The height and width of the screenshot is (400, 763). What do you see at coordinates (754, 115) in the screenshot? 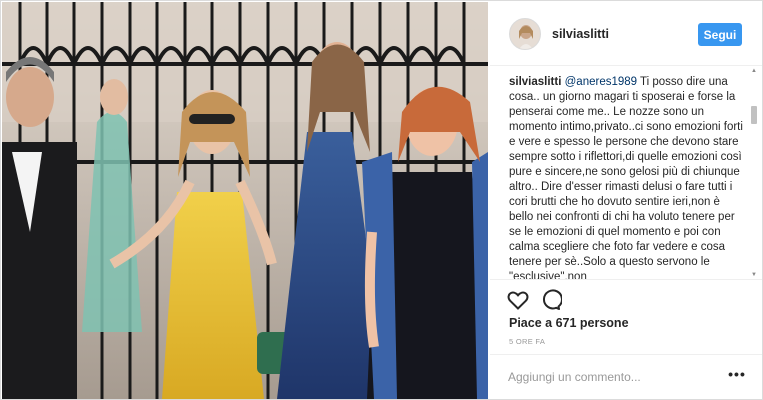
I see `scroll-thumb` at bounding box center [754, 115].